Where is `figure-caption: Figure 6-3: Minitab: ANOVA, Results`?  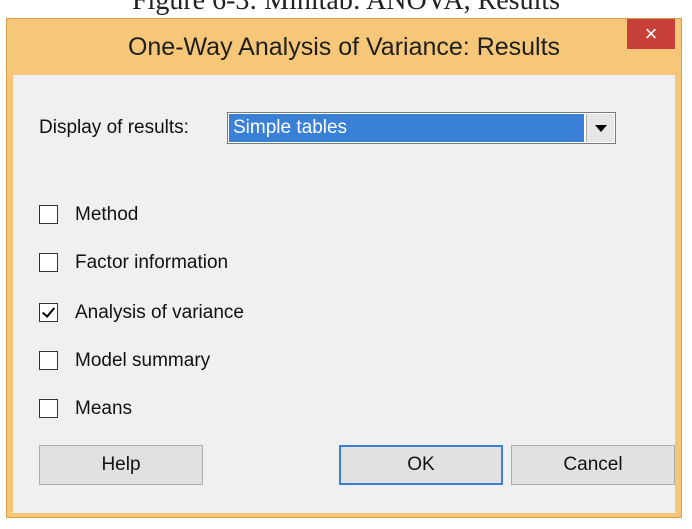 figure-caption: Figure 6-3: Minitab: ANOVA, Results is located at coordinates (346, 8).